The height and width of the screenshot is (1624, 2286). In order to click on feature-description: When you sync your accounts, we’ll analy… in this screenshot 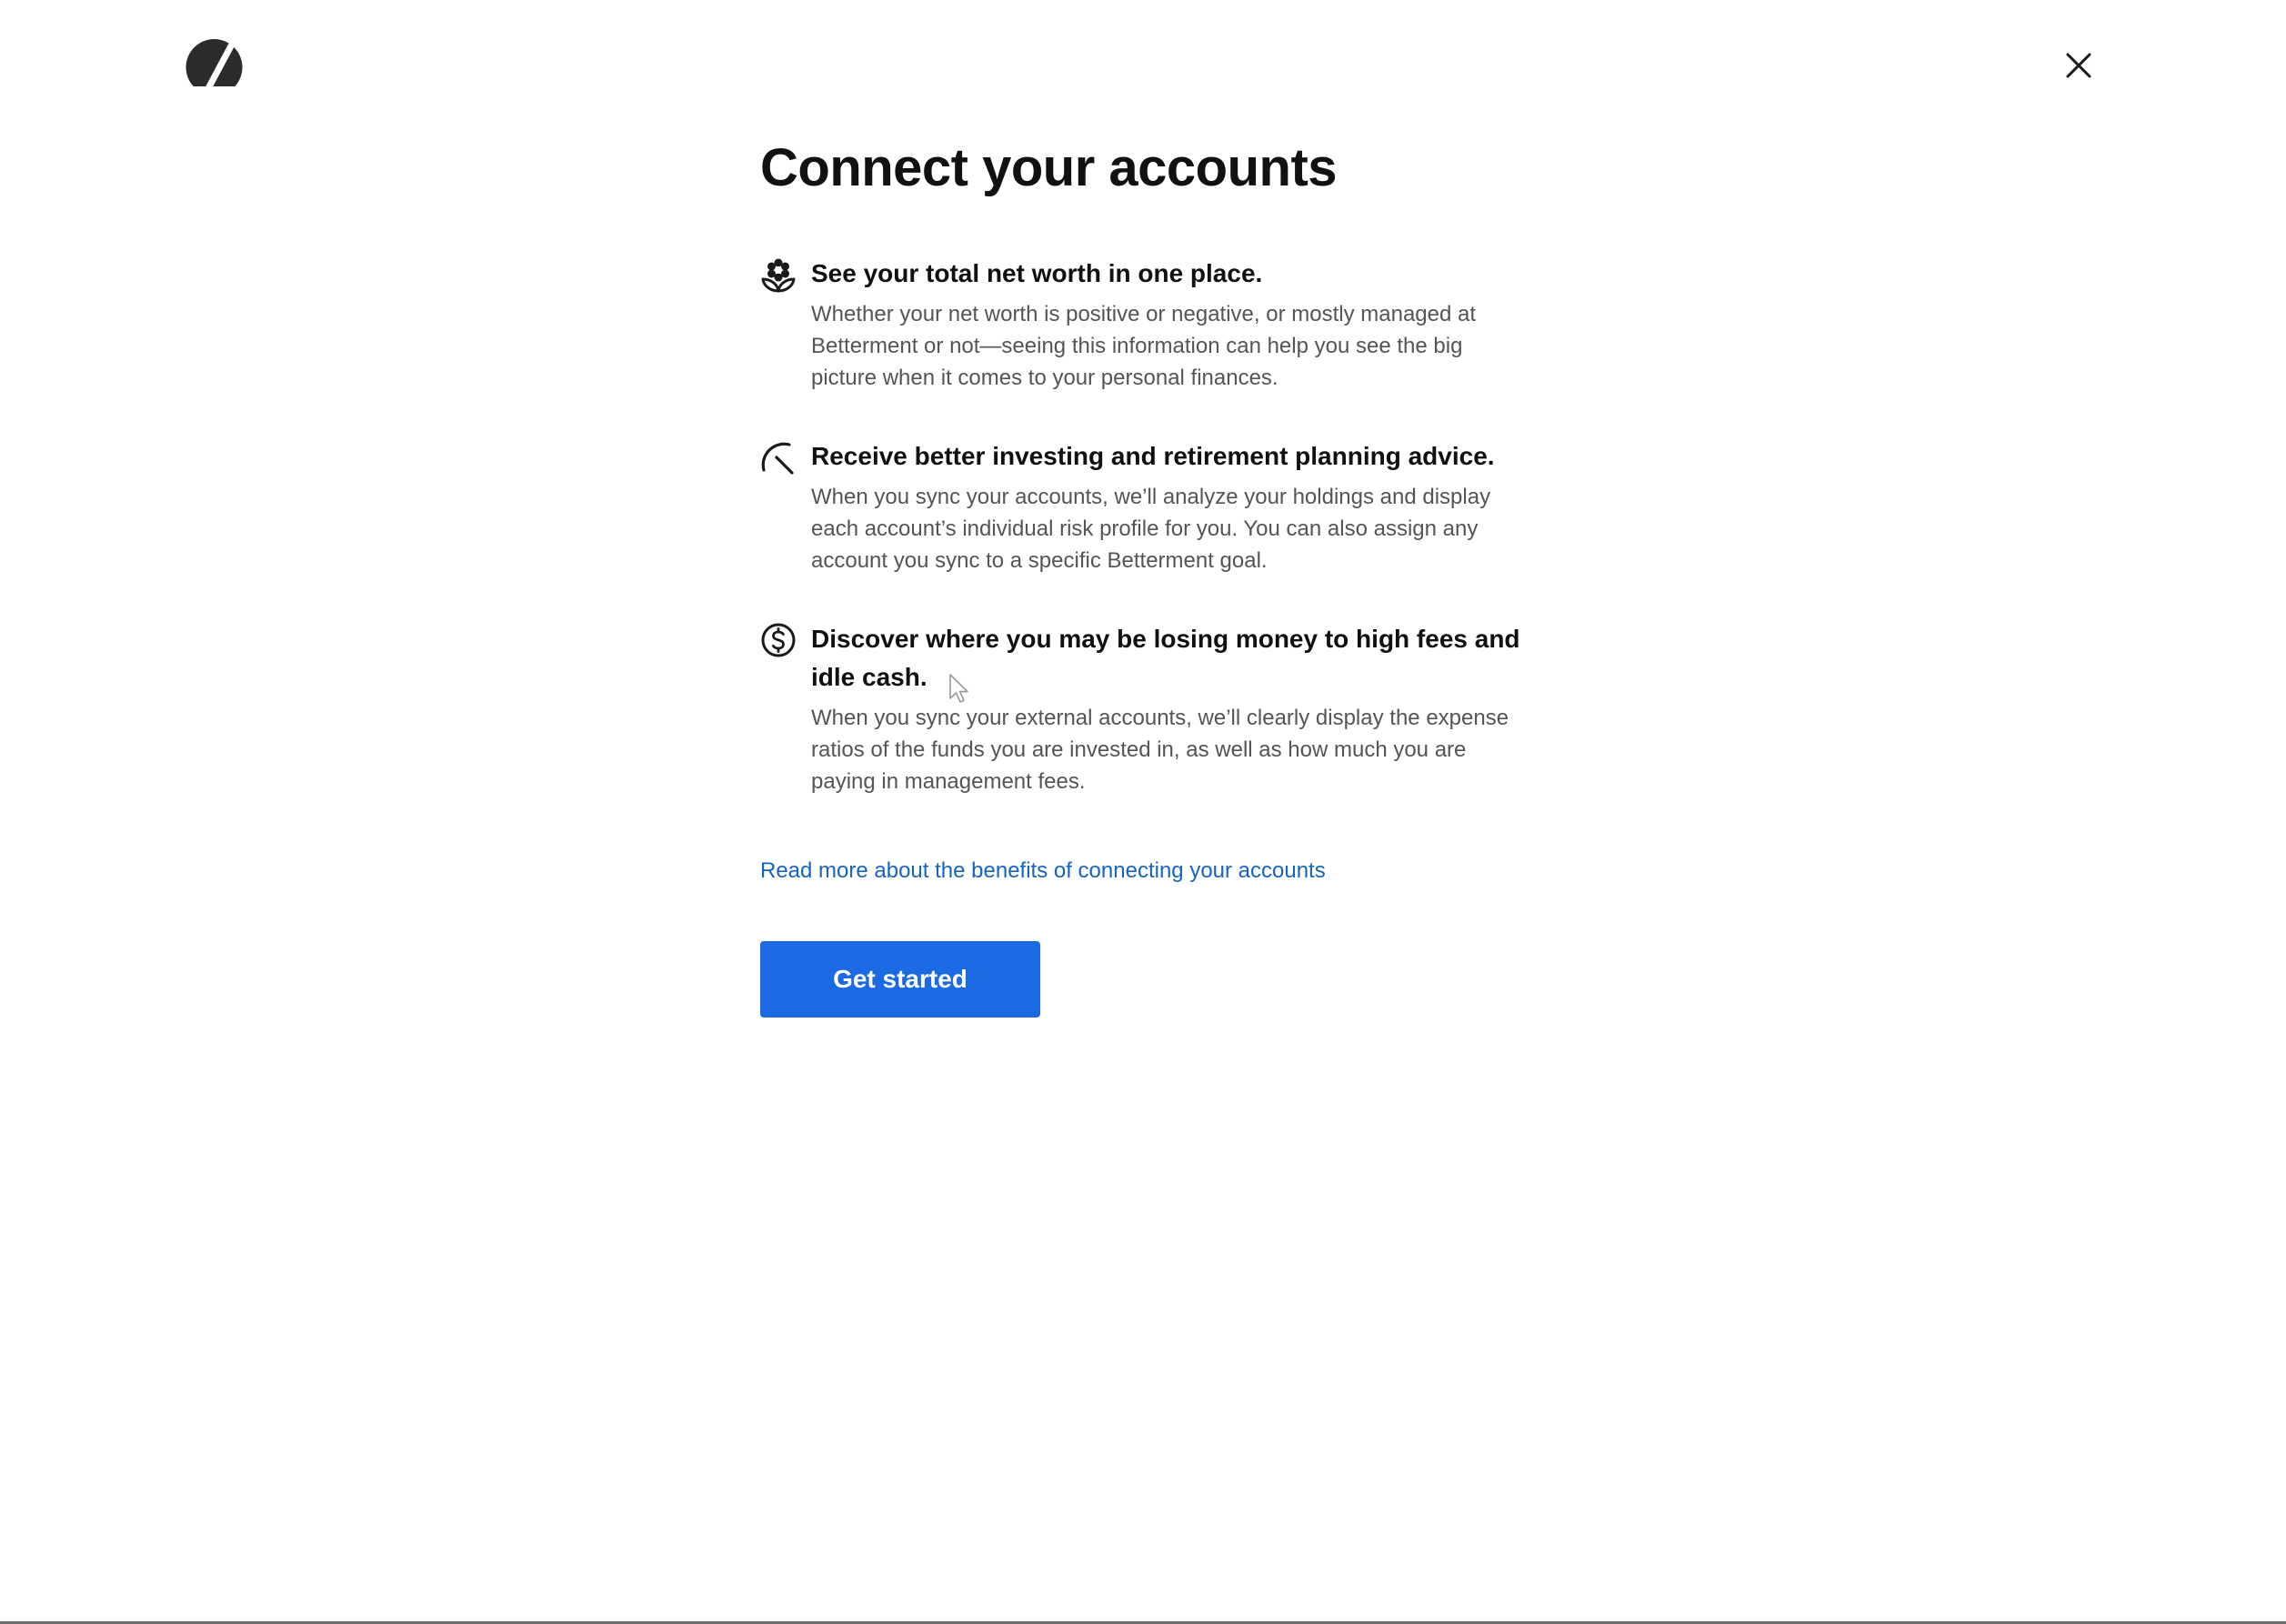, I will do `click(1151, 529)`.